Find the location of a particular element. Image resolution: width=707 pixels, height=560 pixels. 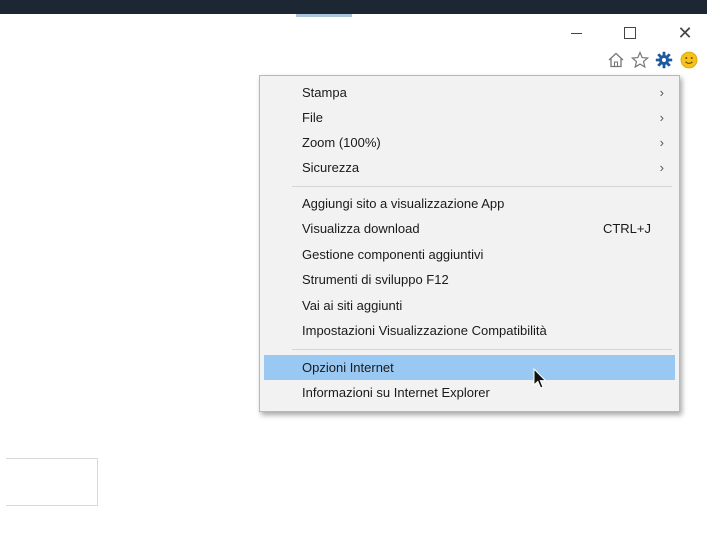

minimize-icon is located at coordinates (576, 33).